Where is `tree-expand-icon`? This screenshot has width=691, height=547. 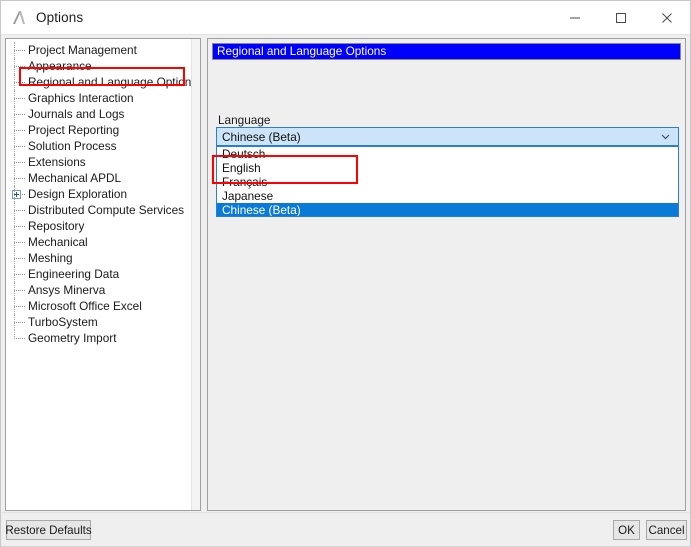
tree-expand-icon is located at coordinates (19, 194).